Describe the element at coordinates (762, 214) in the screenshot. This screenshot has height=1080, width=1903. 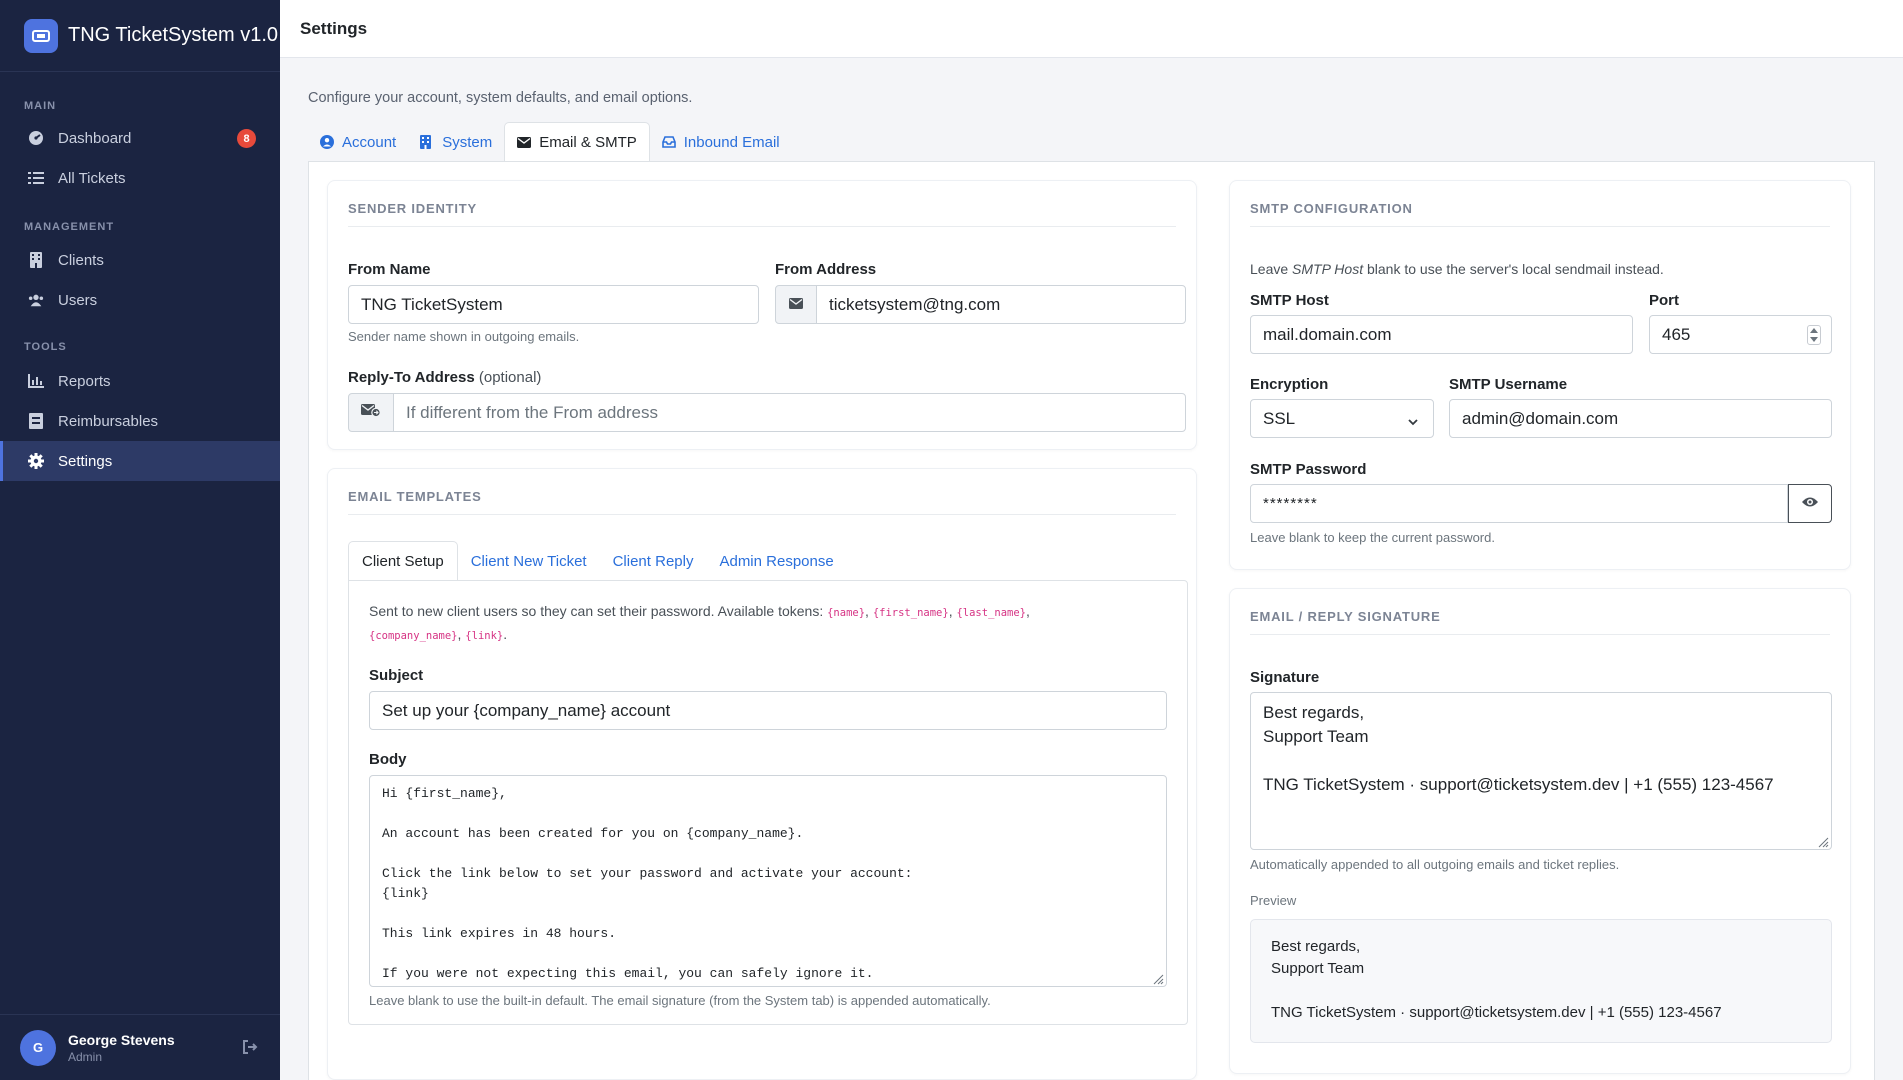
I see `card-heading: SENDER IDENTITY` at that location.